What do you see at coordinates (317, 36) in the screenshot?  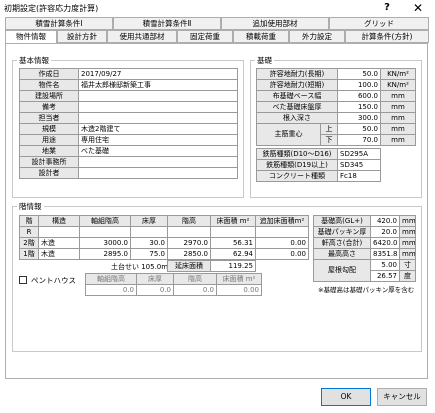 I see `tab-external-force: 外力設定` at bounding box center [317, 36].